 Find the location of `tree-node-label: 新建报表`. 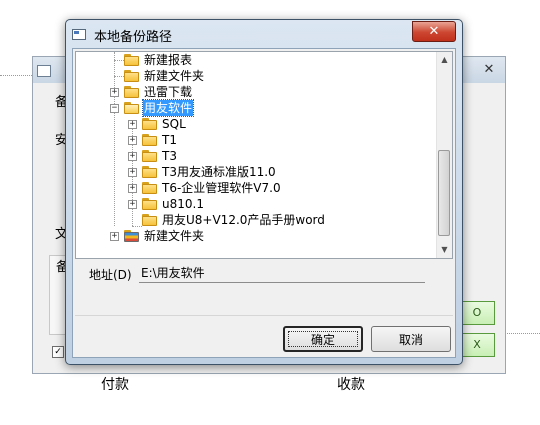

tree-node-label: 新建报表 is located at coordinates (168, 60).